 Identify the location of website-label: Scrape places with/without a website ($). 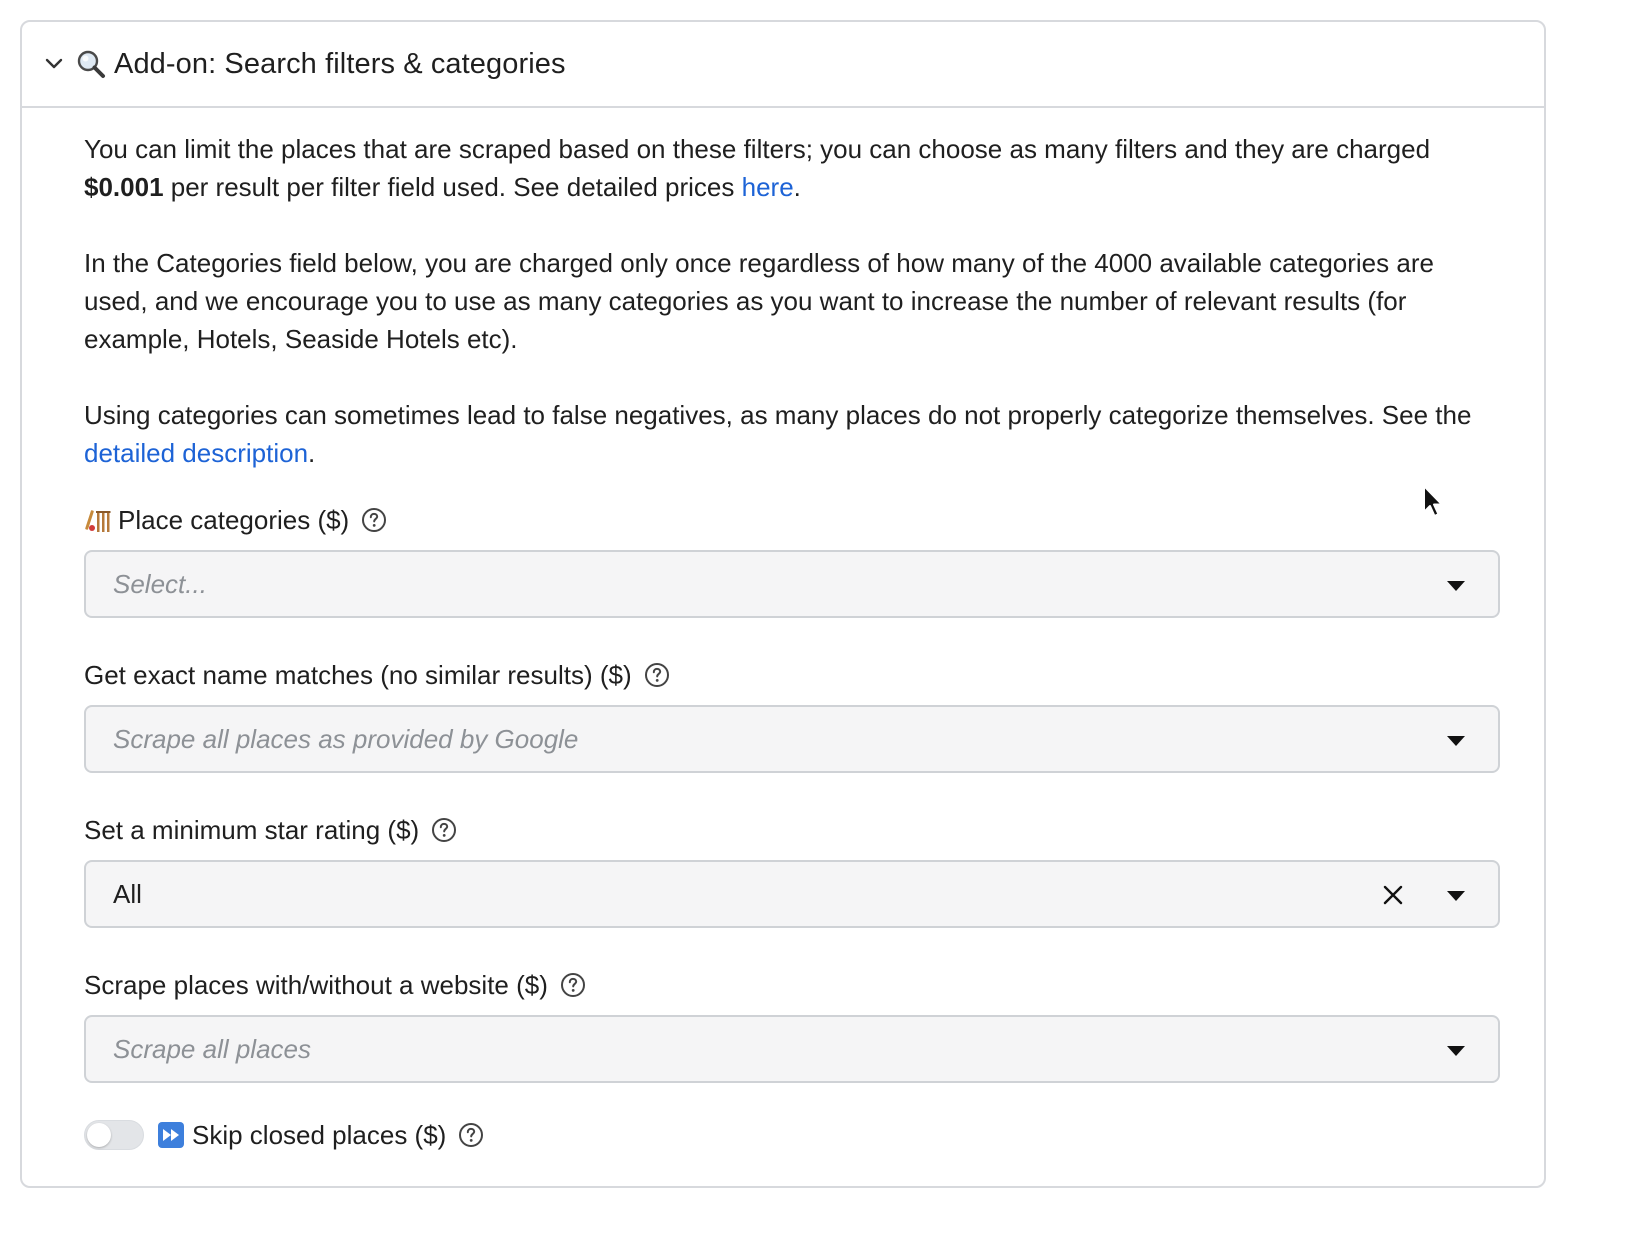
(794, 985).